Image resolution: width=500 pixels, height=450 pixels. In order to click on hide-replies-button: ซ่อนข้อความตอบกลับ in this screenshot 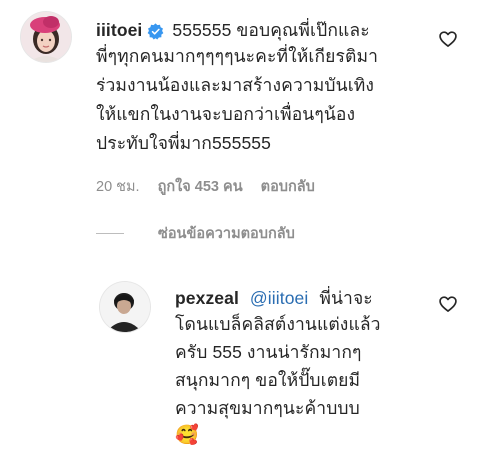, I will do `click(195, 233)`.